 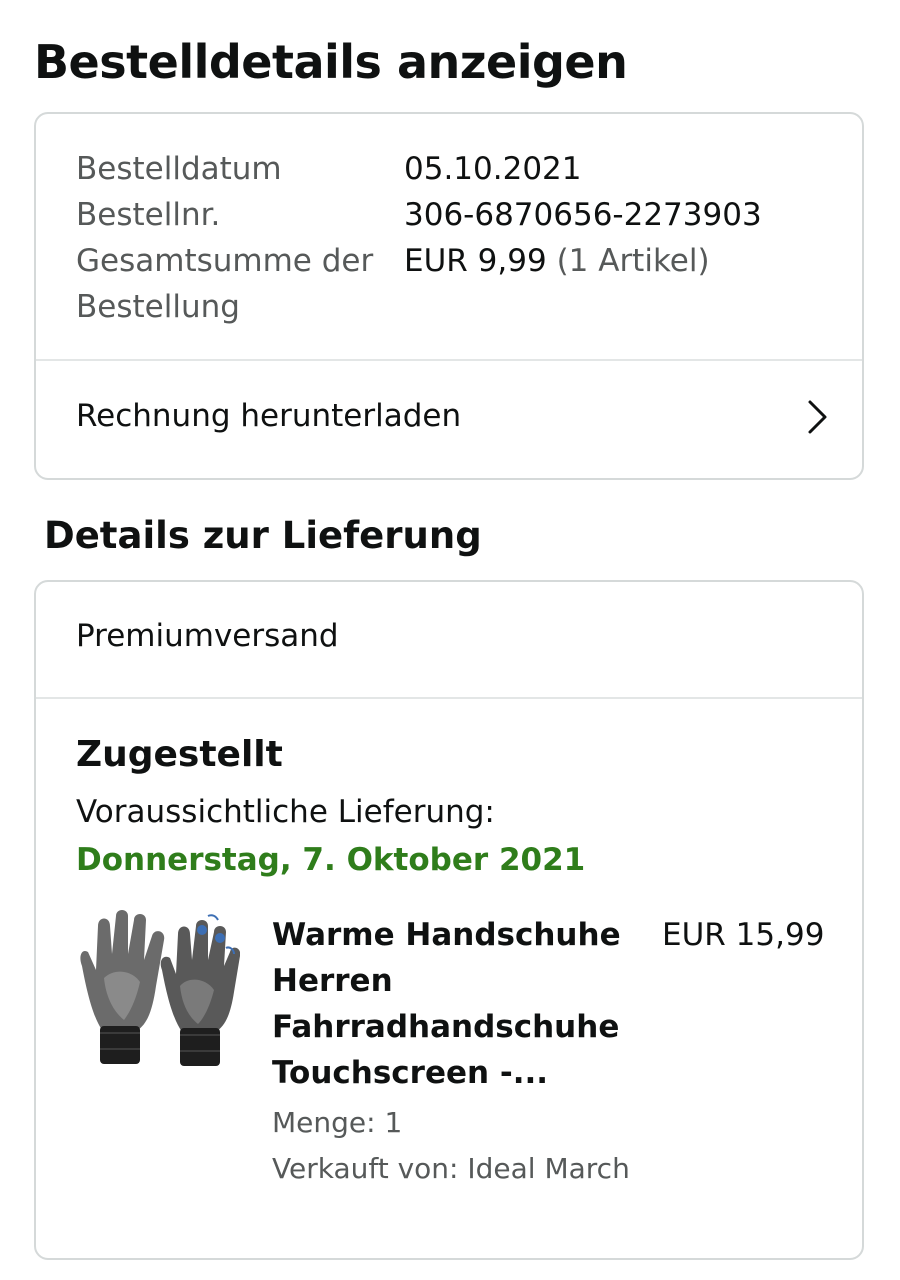 What do you see at coordinates (179, 169) in the screenshot?
I see `order-date-label: Bestelldatum` at bounding box center [179, 169].